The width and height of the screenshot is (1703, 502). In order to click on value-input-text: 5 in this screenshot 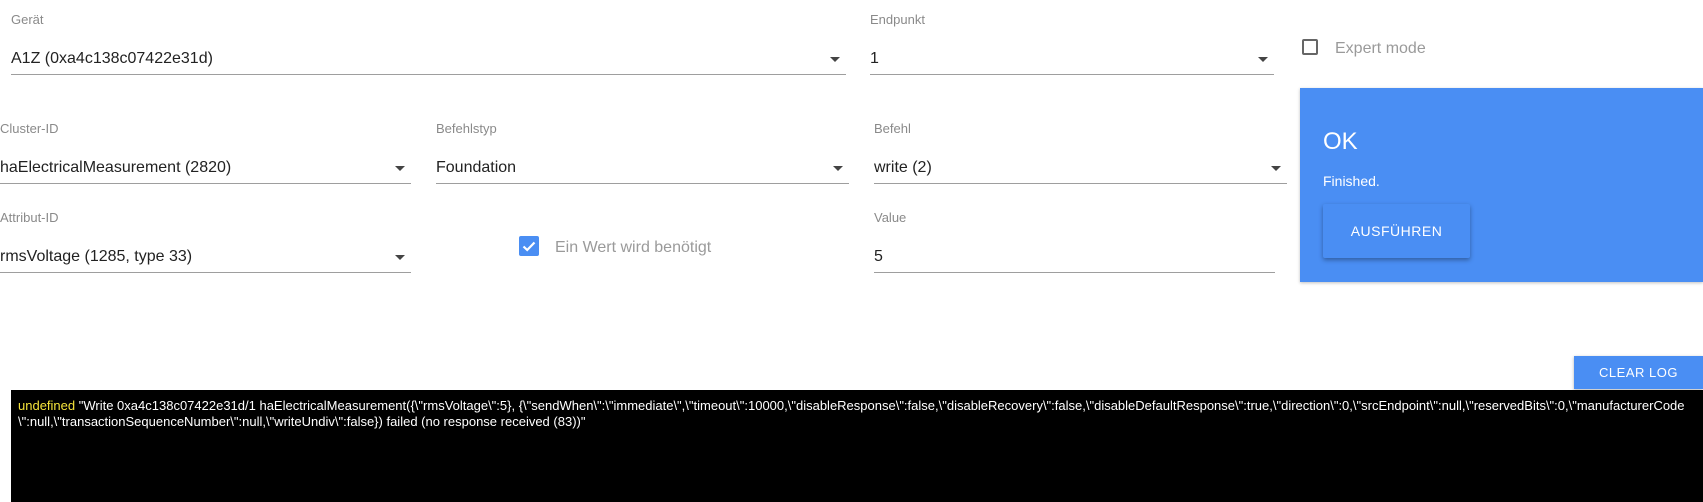, I will do `click(878, 256)`.